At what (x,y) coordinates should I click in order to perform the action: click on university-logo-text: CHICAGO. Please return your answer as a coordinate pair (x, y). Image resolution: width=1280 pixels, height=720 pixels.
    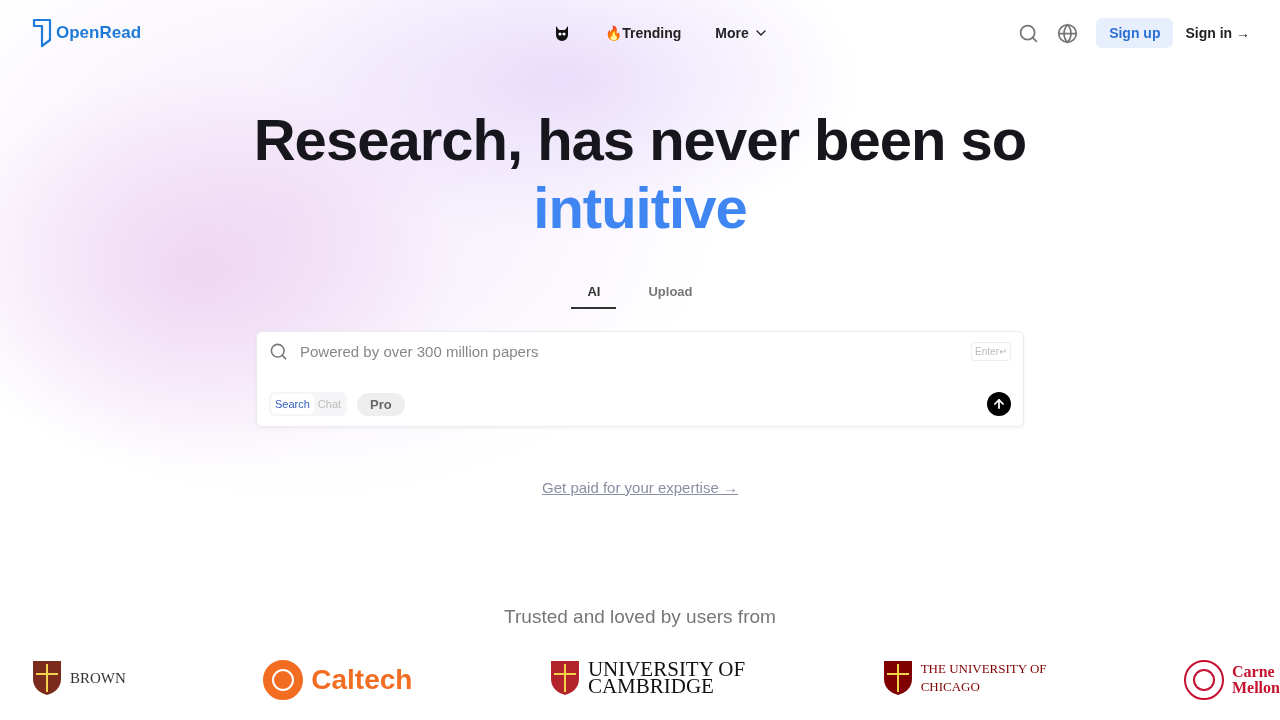
    Looking at the image, I should click on (950, 687).